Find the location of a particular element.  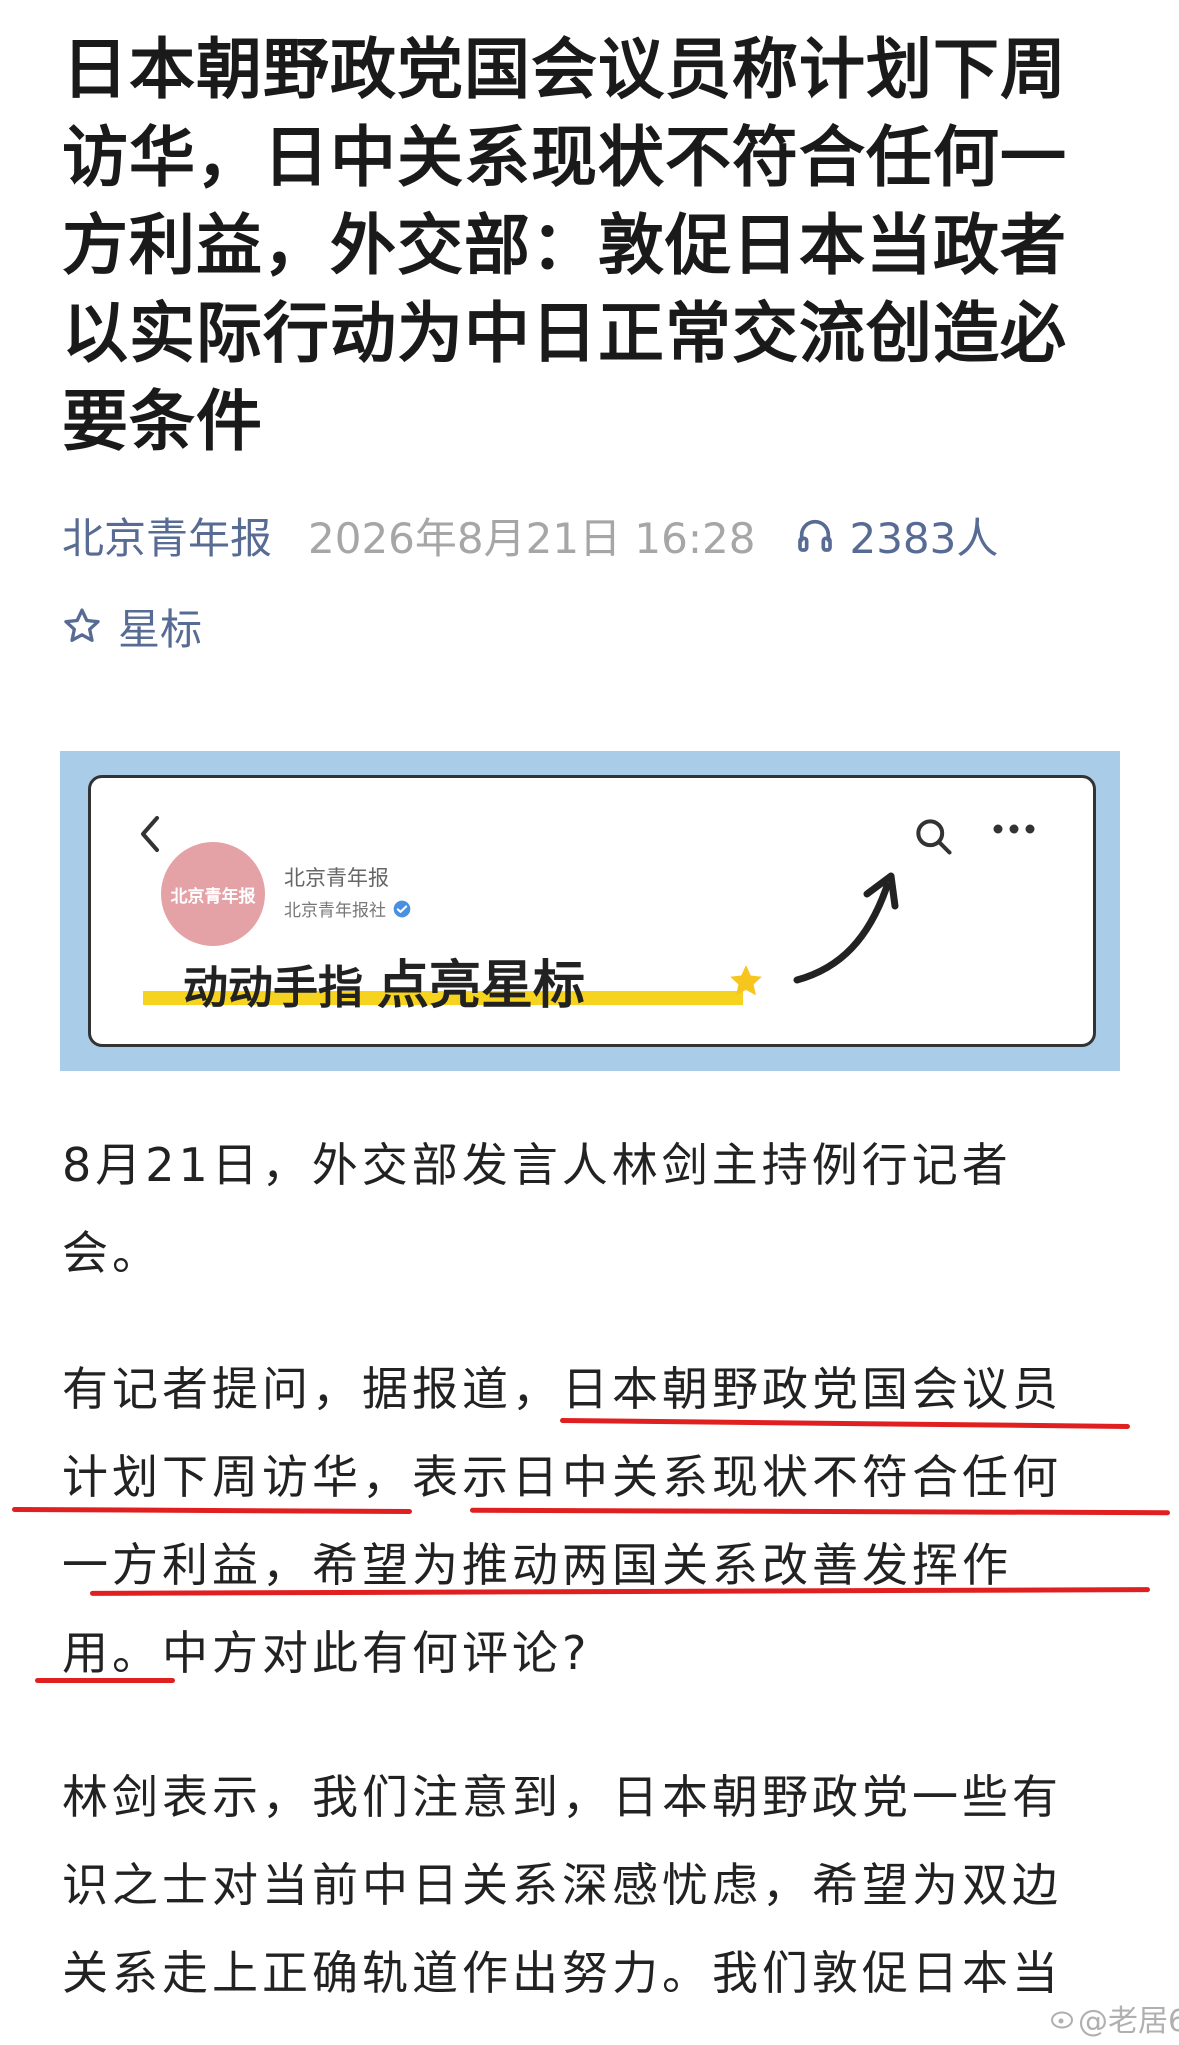

account-org: 北京青年报社 is located at coordinates (335, 911).